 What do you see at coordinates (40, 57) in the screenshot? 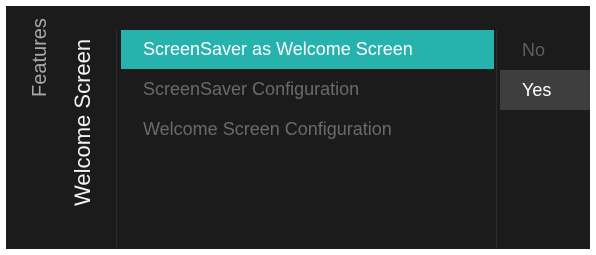
I see `breadcrumb-features-label: Features` at bounding box center [40, 57].